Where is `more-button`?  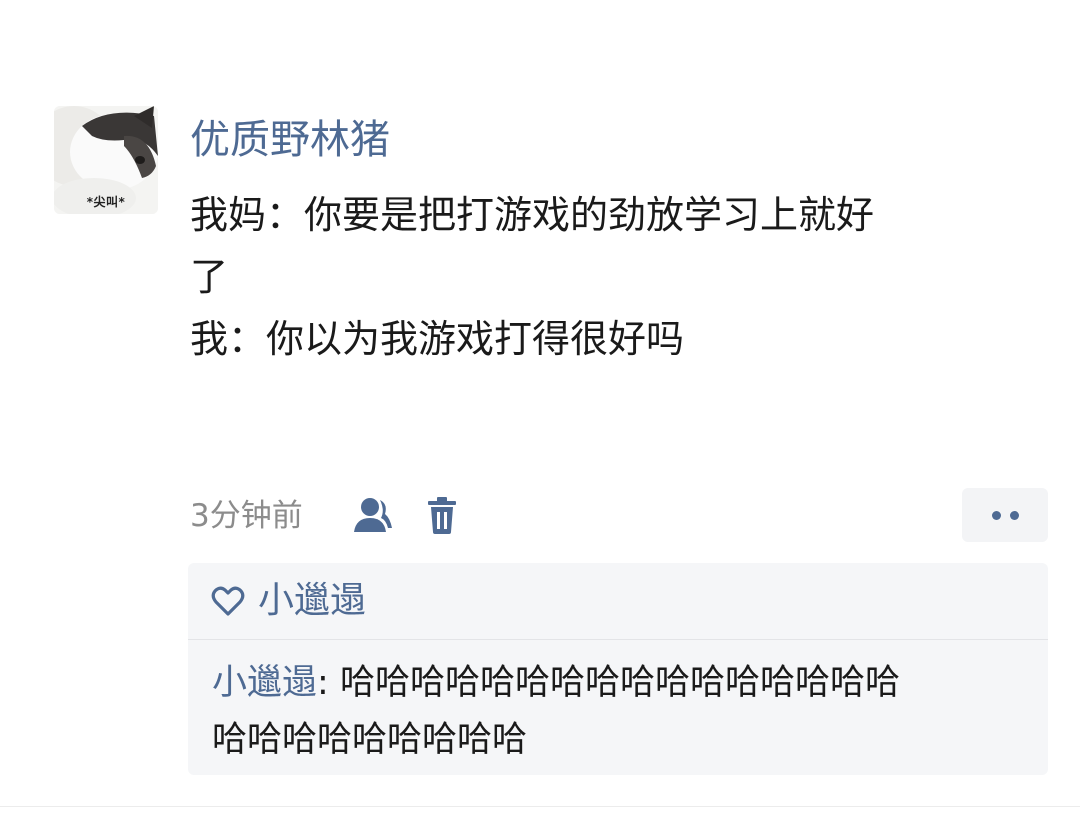
more-button is located at coordinates (1005, 515).